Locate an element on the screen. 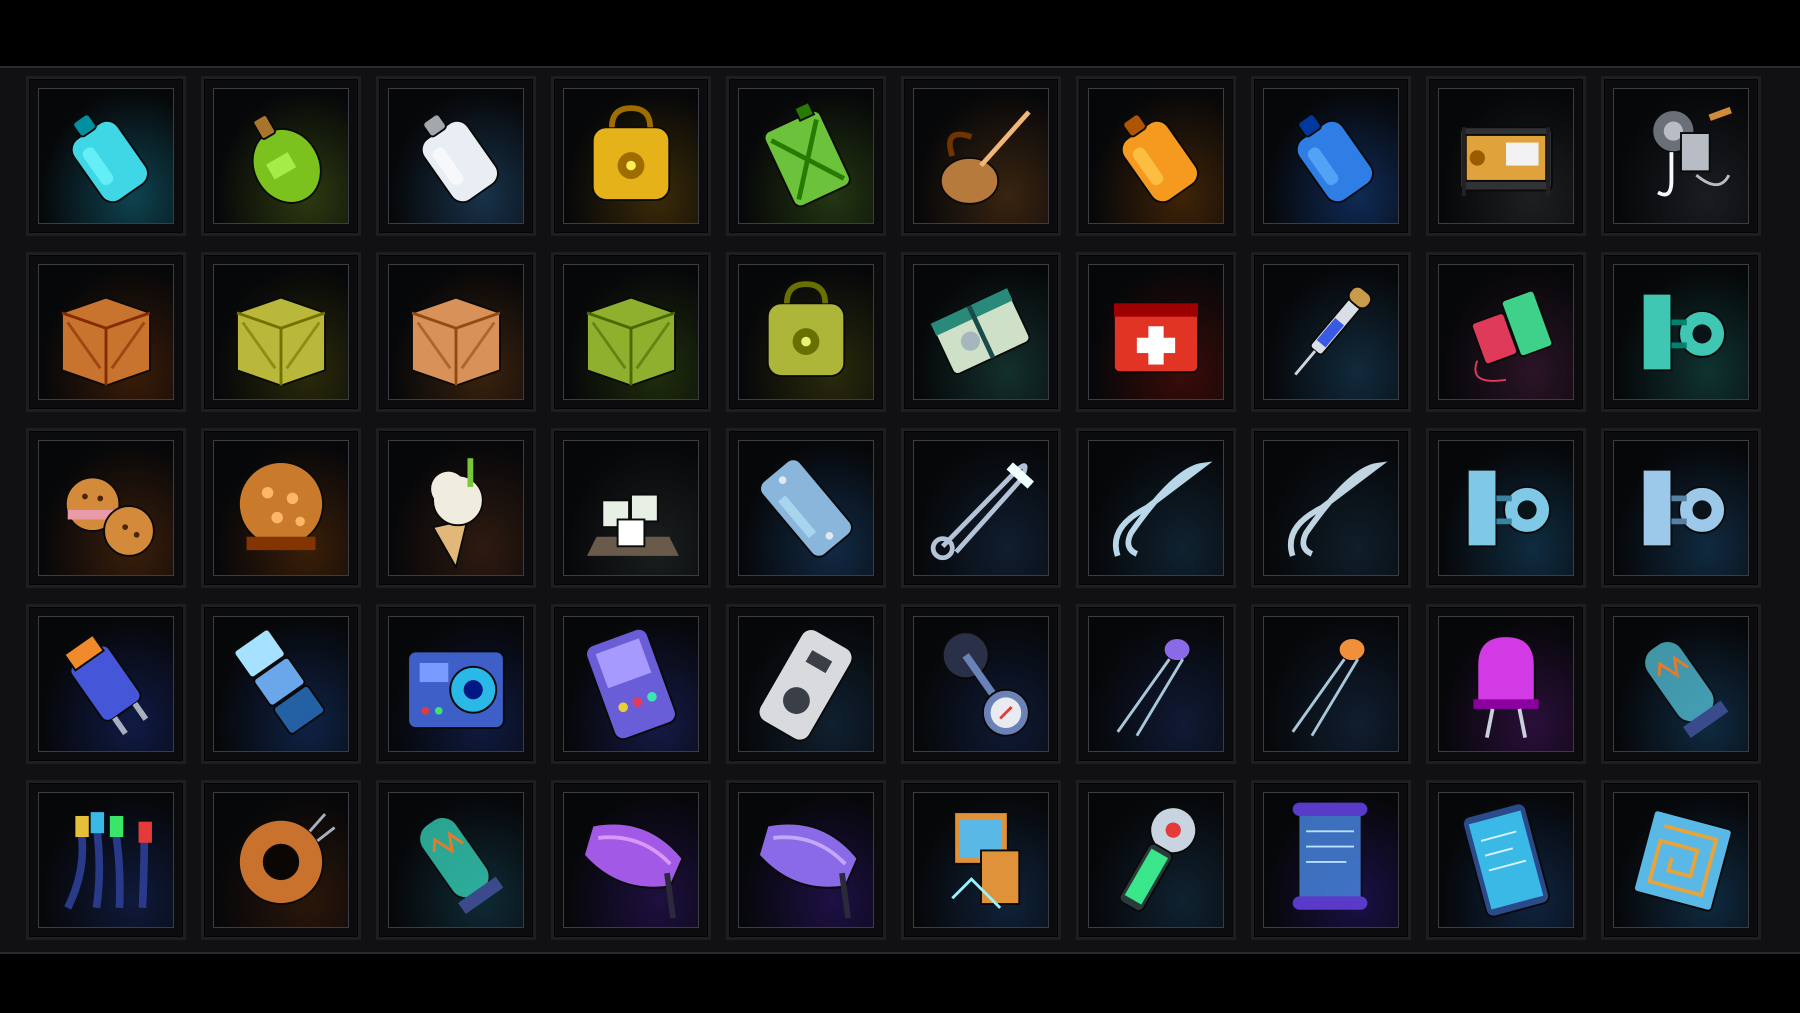  circuit-module-icon is located at coordinates (456, 860).